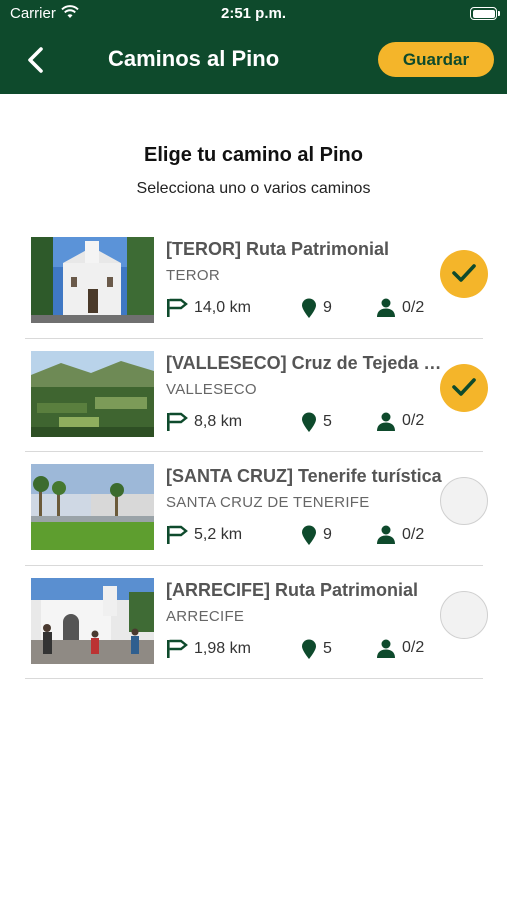 The width and height of the screenshot is (507, 900). What do you see at coordinates (253, 188) in the screenshot?
I see `section-subheading: Selecciona uno o varios caminos` at bounding box center [253, 188].